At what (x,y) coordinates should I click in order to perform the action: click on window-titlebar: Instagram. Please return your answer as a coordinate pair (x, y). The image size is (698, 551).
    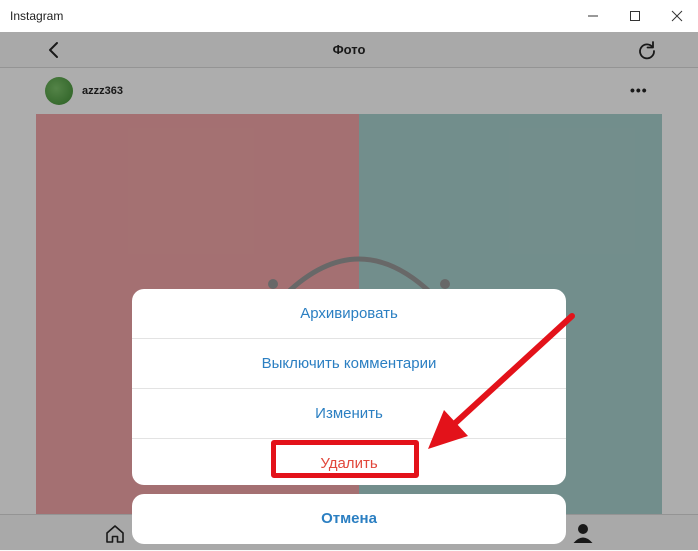
    Looking at the image, I should click on (349, 16).